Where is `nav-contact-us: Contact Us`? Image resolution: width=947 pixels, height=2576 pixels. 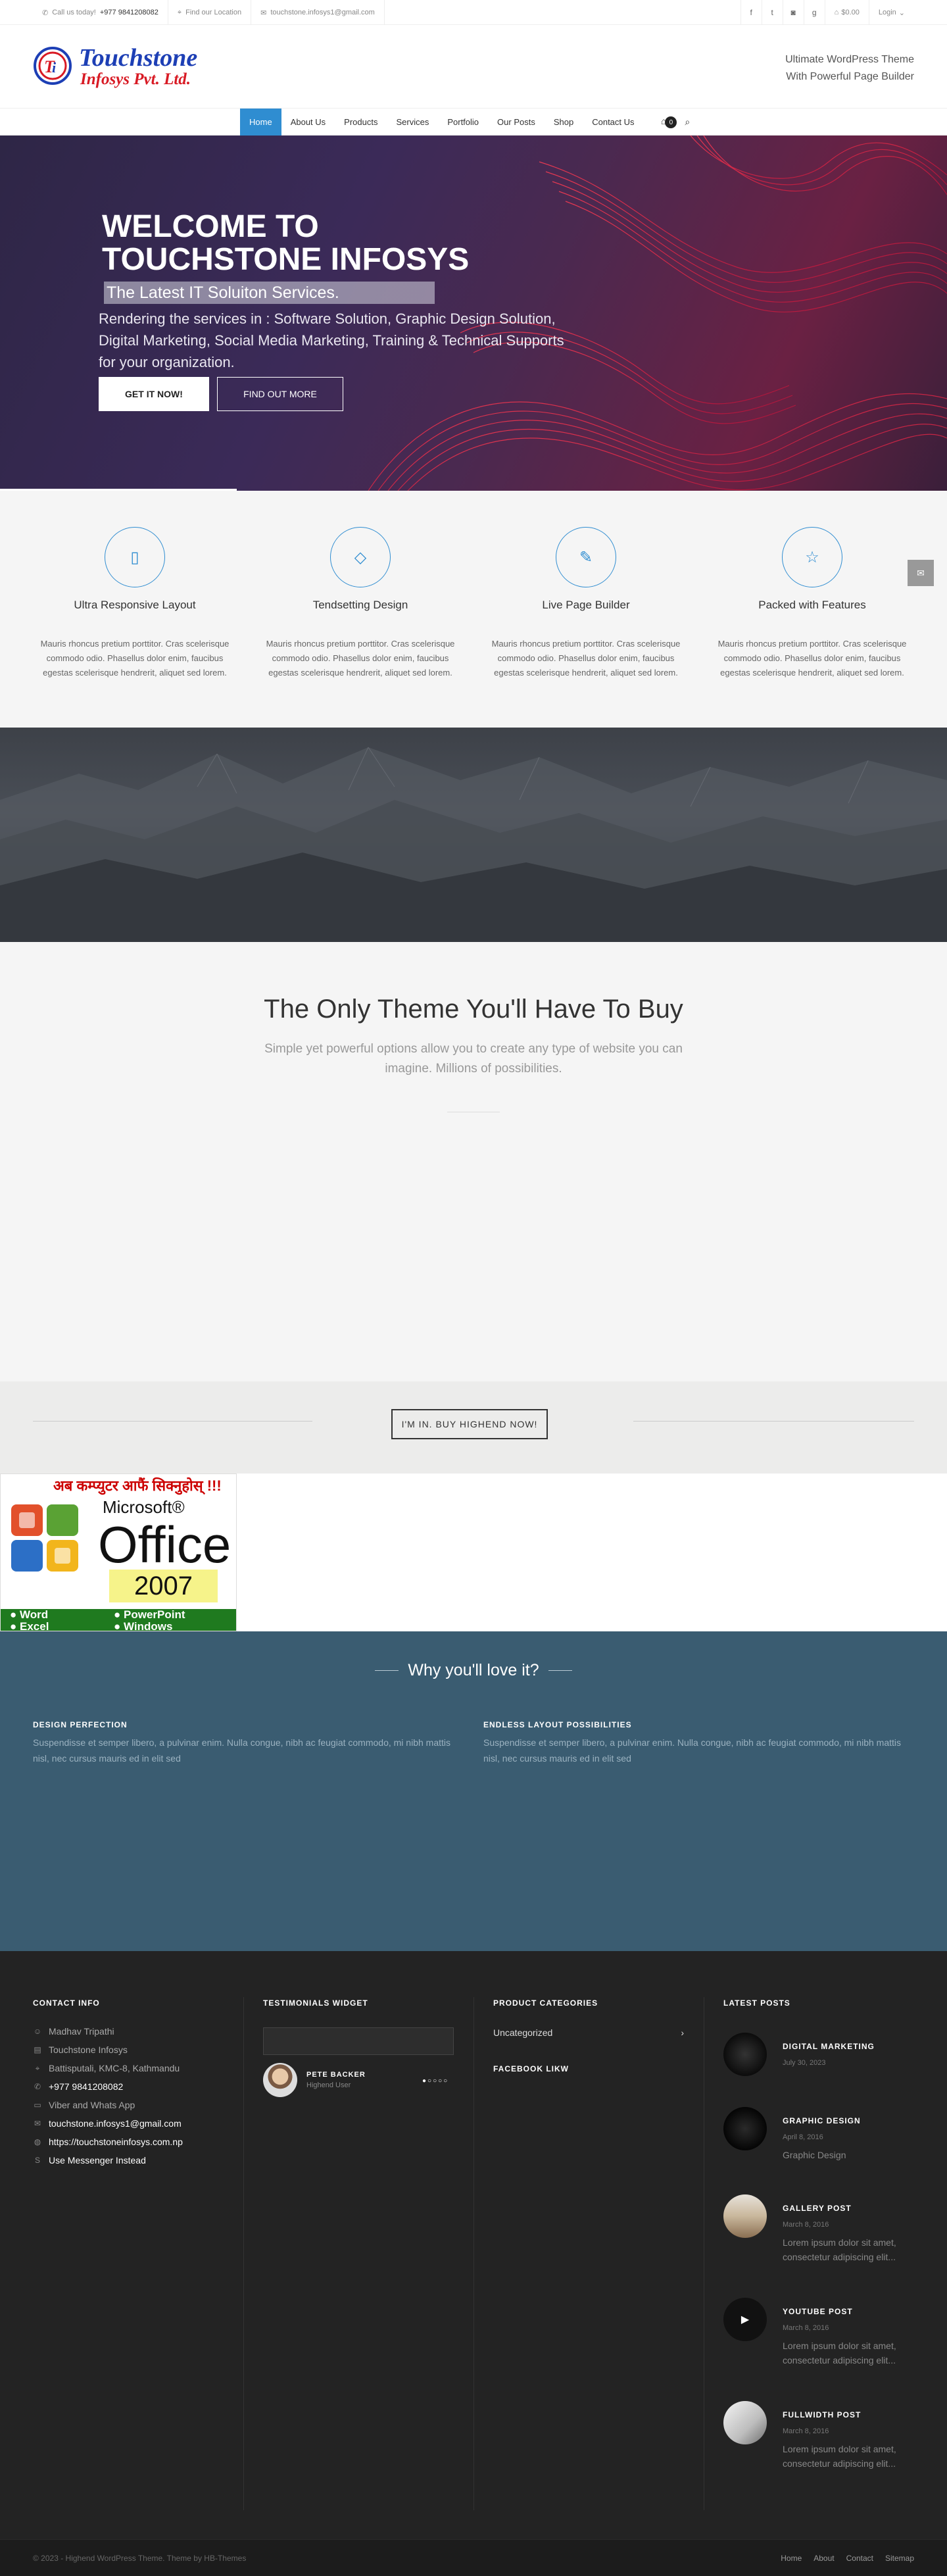 nav-contact-us: Contact Us is located at coordinates (613, 122).